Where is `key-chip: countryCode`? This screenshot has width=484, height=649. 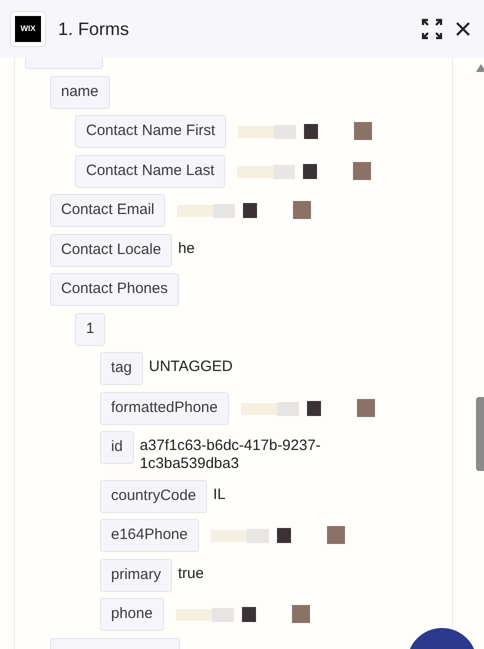 key-chip: countryCode is located at coordinates (154, 496).